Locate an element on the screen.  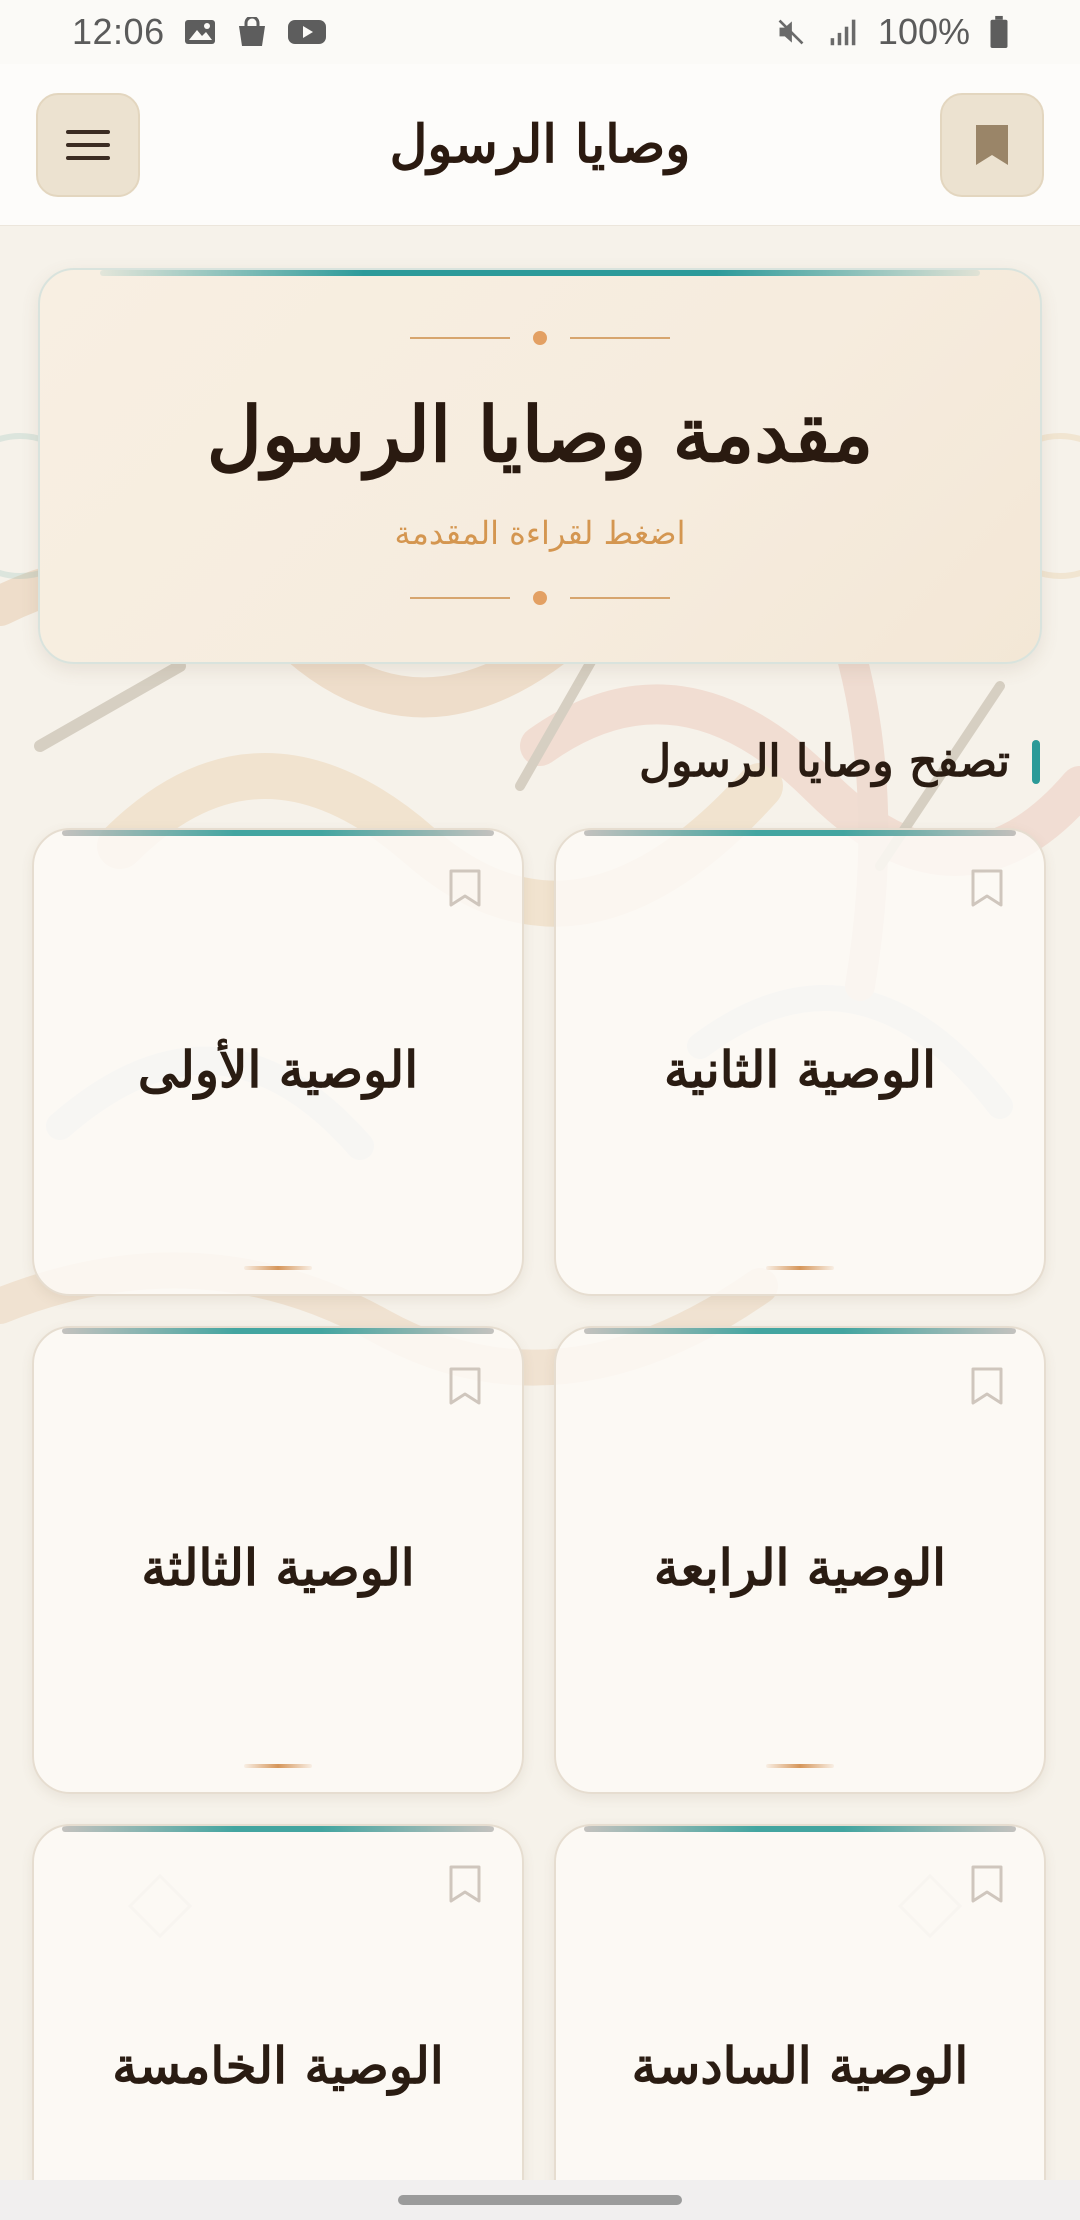
card-wasiya-1: الوصية الأولى is located at coordinates (278, 1062).